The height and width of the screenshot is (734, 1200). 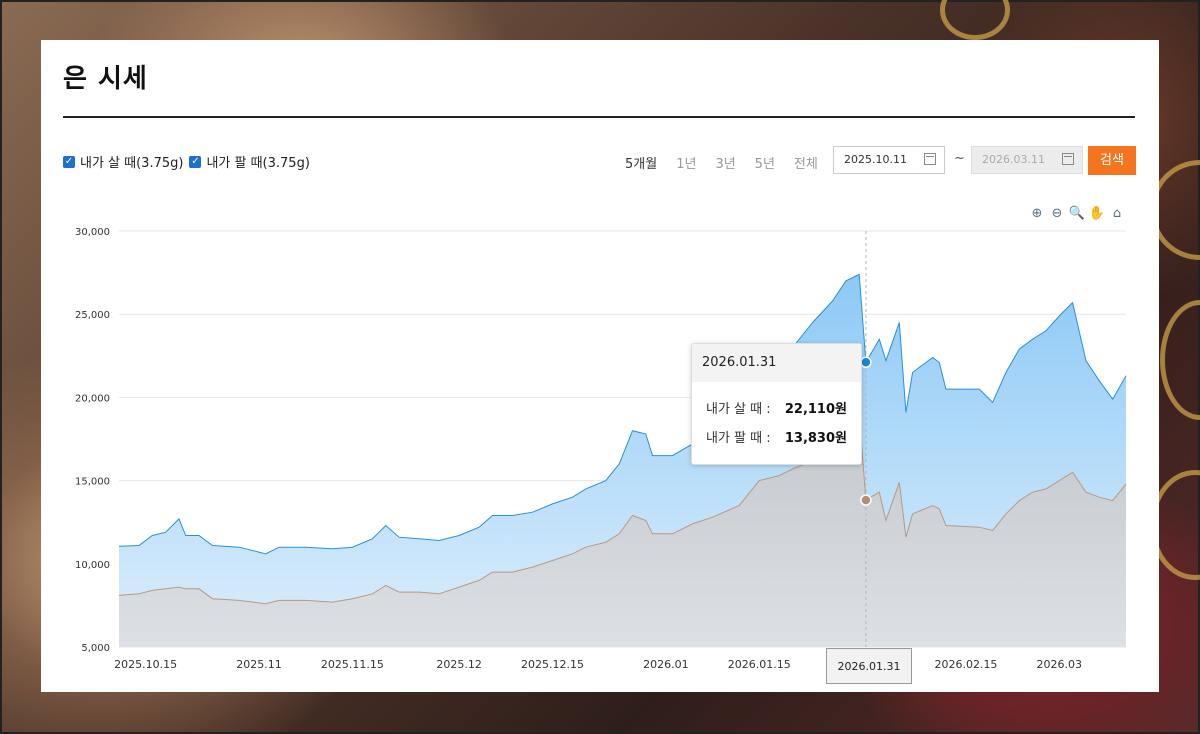 What do you see at coordinates (666, 664) in the screenshot?
I see `x-tick-label: 2026.01` at bounding box center [666, 664].